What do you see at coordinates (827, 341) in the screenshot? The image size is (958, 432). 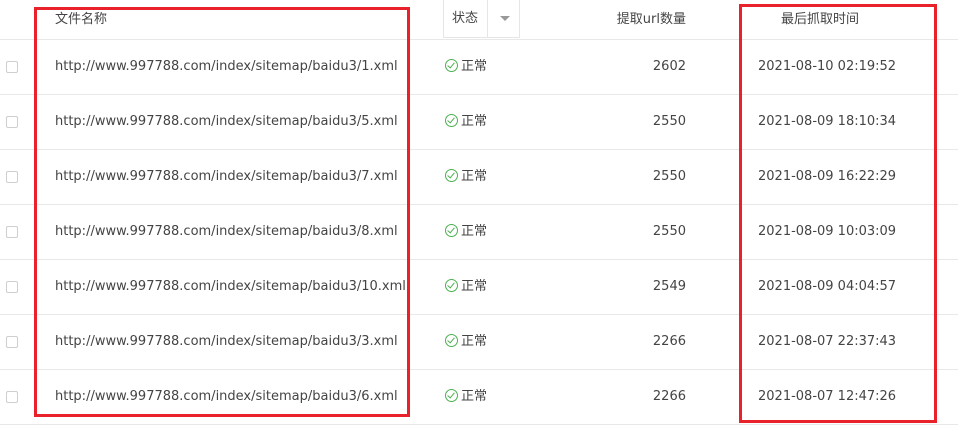 I see `crawl-time-cell: 2021-08-07 22:37:43` at bounding box center [827, 341].